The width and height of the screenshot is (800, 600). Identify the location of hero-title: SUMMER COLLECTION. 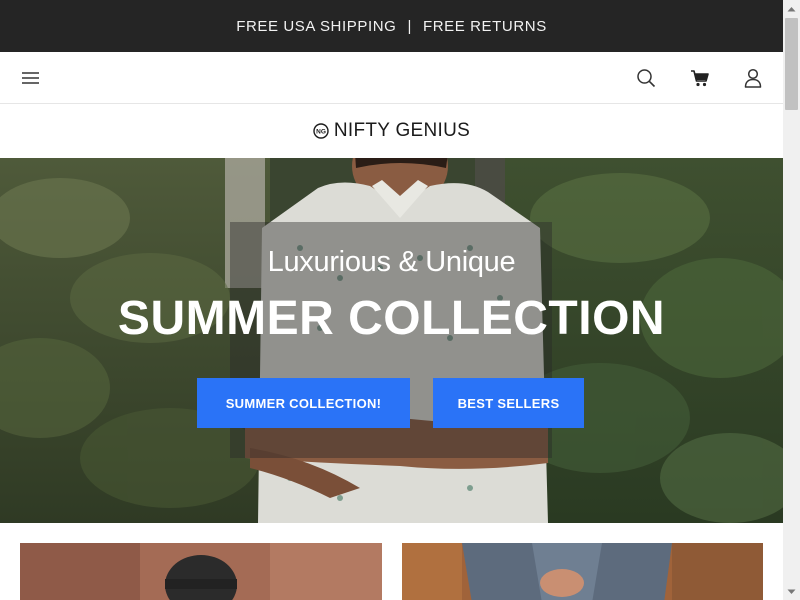
(391, 318).